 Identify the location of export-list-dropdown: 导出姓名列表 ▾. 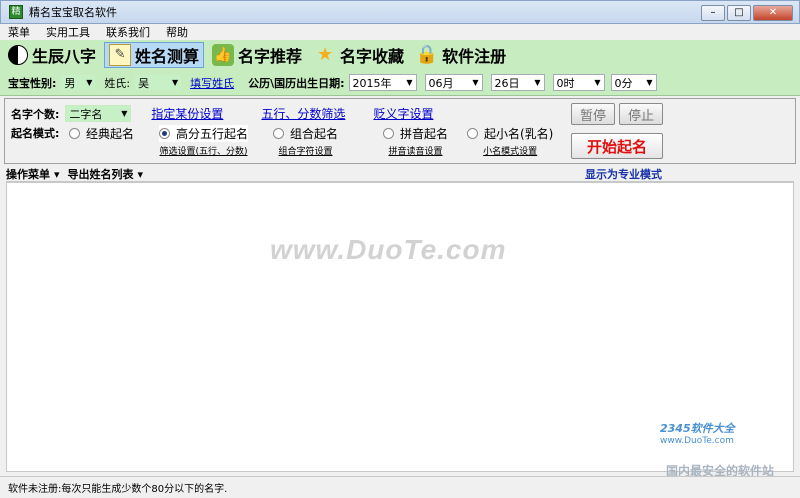
(106, 174).